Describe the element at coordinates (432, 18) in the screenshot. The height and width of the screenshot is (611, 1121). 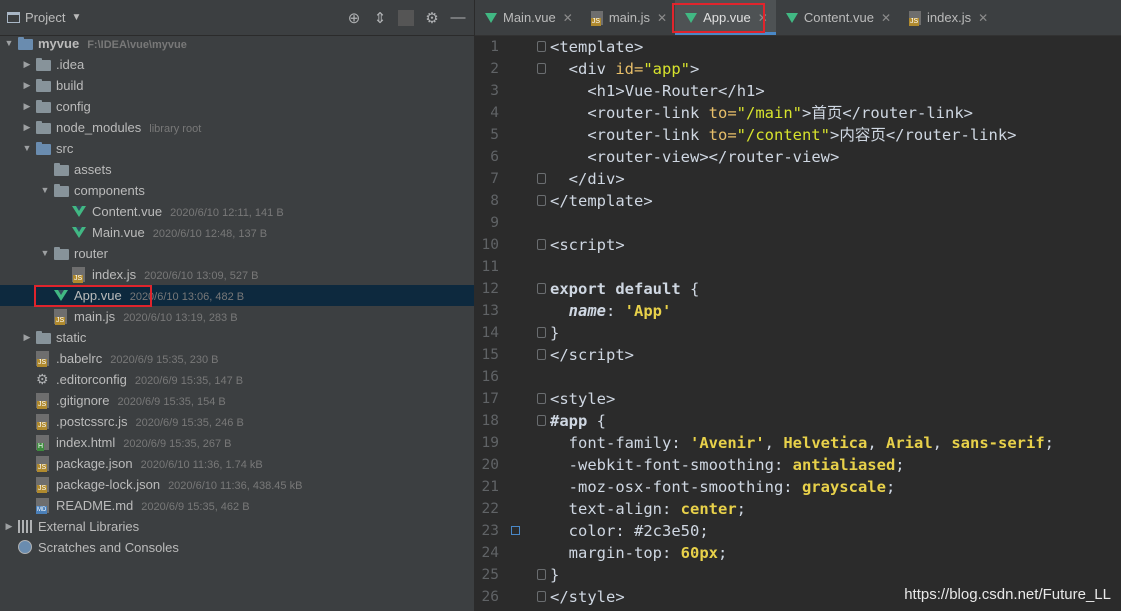
I see `gear-icon: ⚙` at that location.